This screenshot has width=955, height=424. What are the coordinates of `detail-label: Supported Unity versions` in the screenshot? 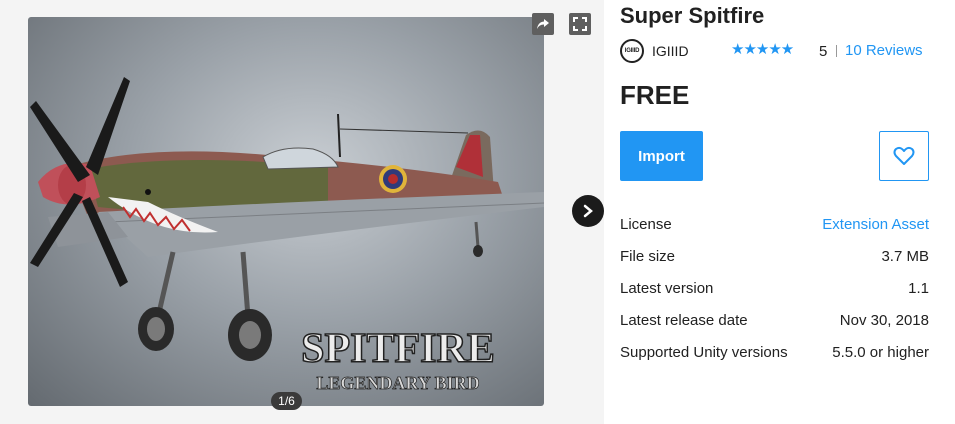 It's located at (704, 352).